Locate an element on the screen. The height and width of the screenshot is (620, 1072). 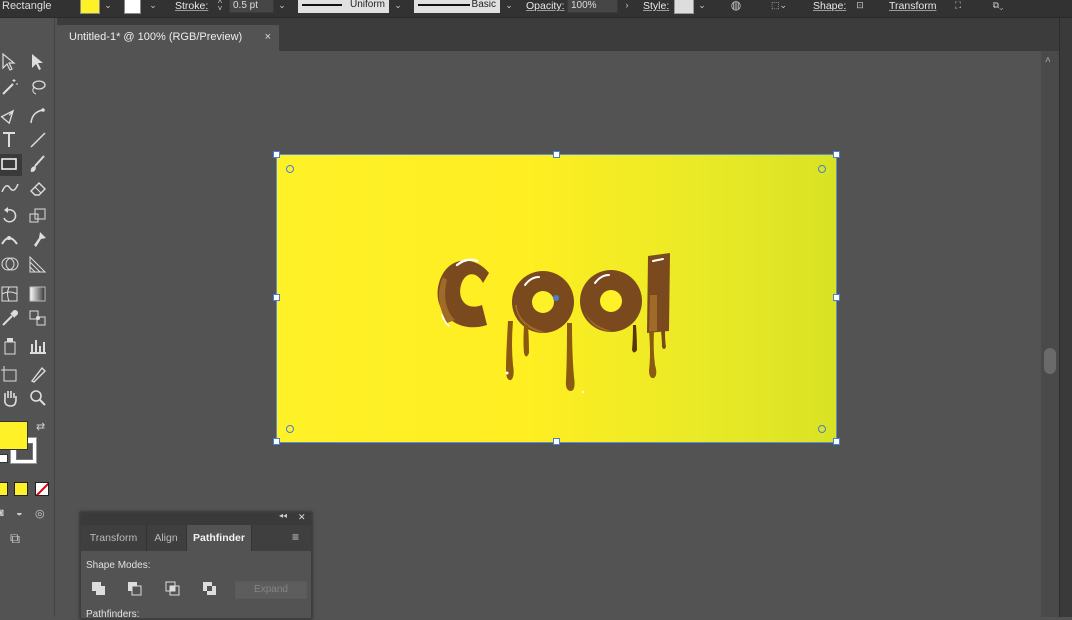
color-mode-icon is located at coordinates (4, 489).